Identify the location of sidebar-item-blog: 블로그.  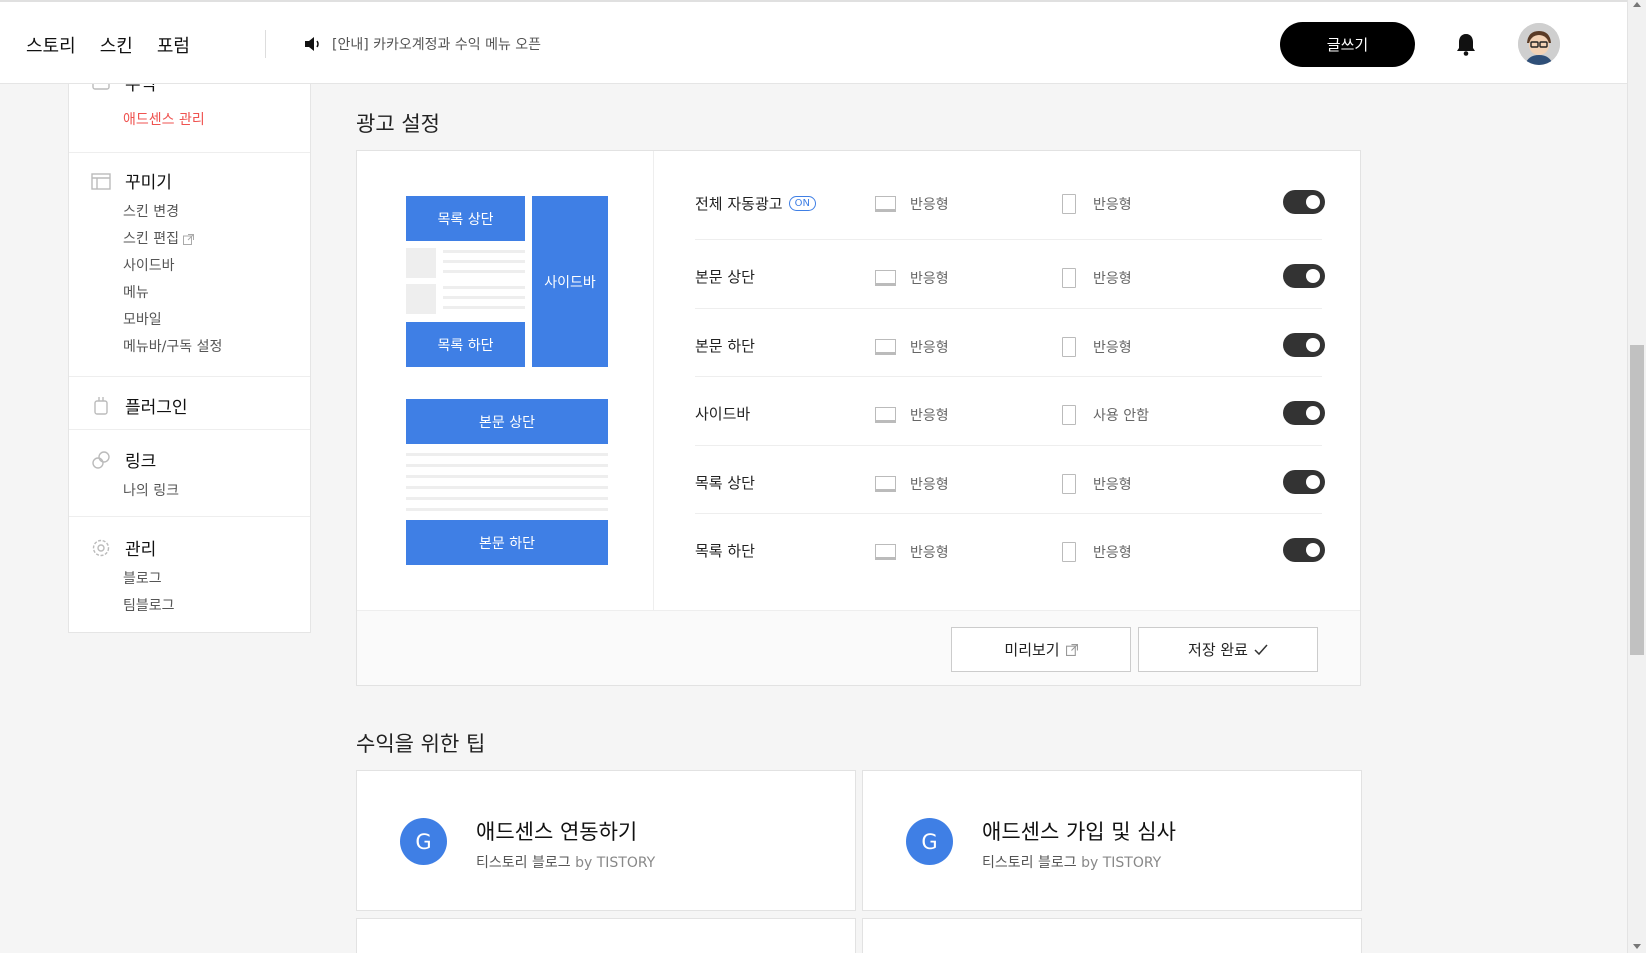
(189, 579).